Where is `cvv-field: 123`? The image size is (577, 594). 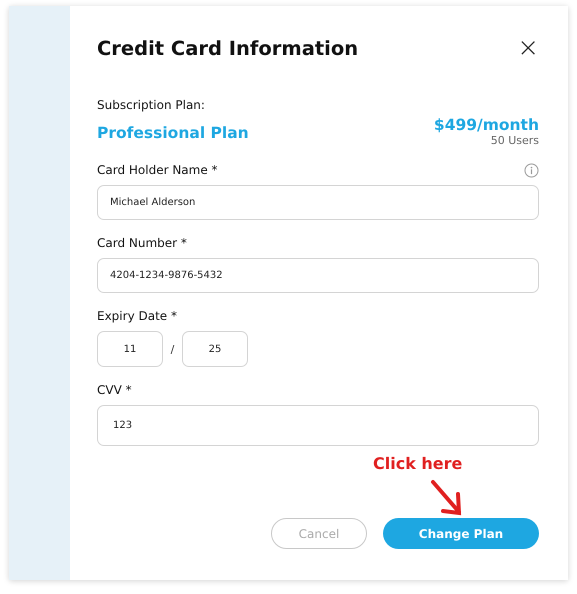 cvv-field: 123 is located at coordinates (318, 425).